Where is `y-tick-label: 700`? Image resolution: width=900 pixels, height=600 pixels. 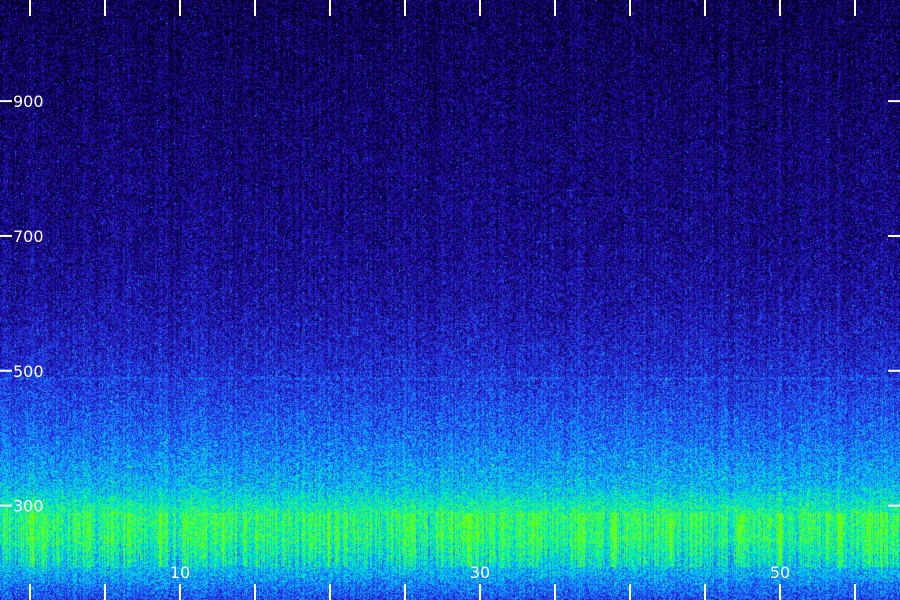 y-tick-label: 700 is located at coordinates (28, 236).